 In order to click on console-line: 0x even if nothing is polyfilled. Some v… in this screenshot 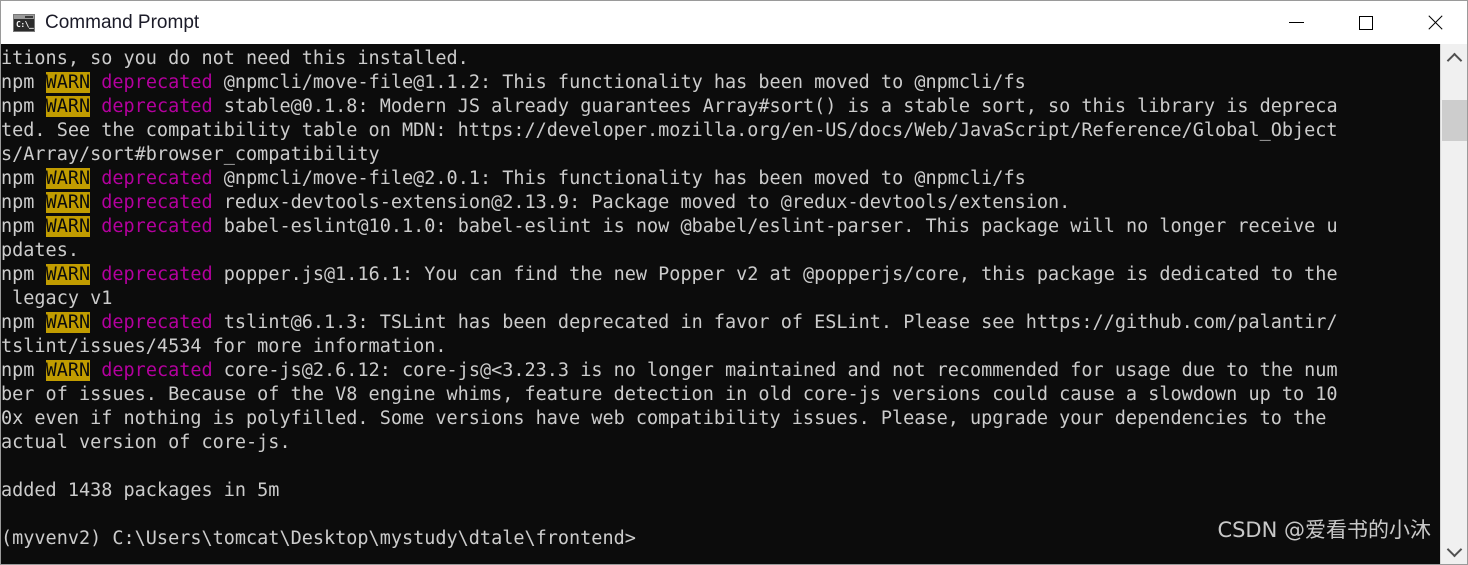, I will do `click(723, 419)`.